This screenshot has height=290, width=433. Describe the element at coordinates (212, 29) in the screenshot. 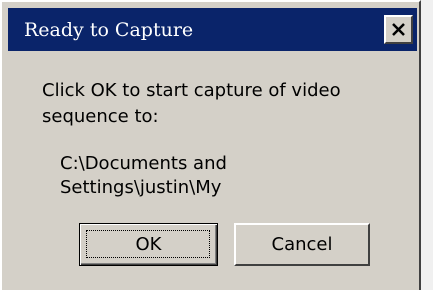

I see `title-bar: Ready to Capture` at that location.